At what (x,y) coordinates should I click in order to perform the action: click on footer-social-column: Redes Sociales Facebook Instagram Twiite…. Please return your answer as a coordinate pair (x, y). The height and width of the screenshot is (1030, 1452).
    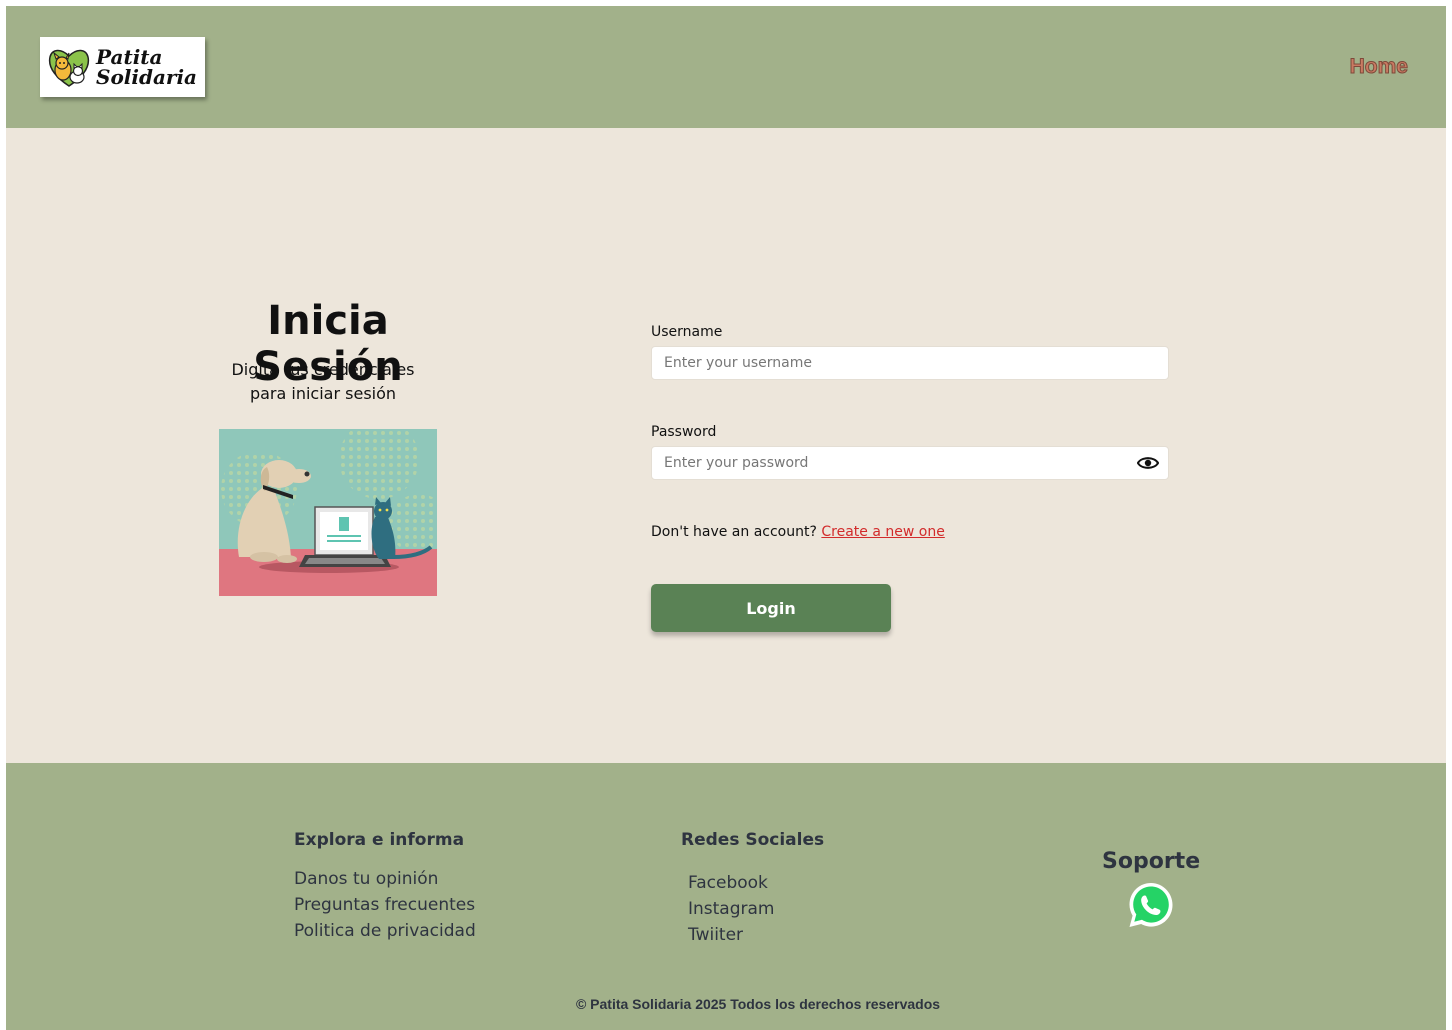
    Looking at the image, I should click on (752, 889).